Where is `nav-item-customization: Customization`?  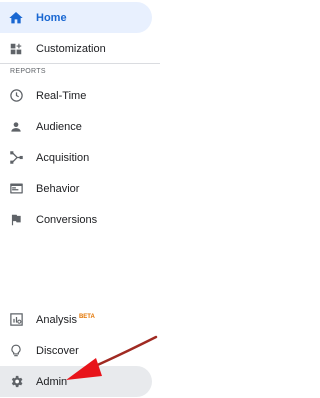
nav-item-customization: Customization is located at coordinates (76, 48).